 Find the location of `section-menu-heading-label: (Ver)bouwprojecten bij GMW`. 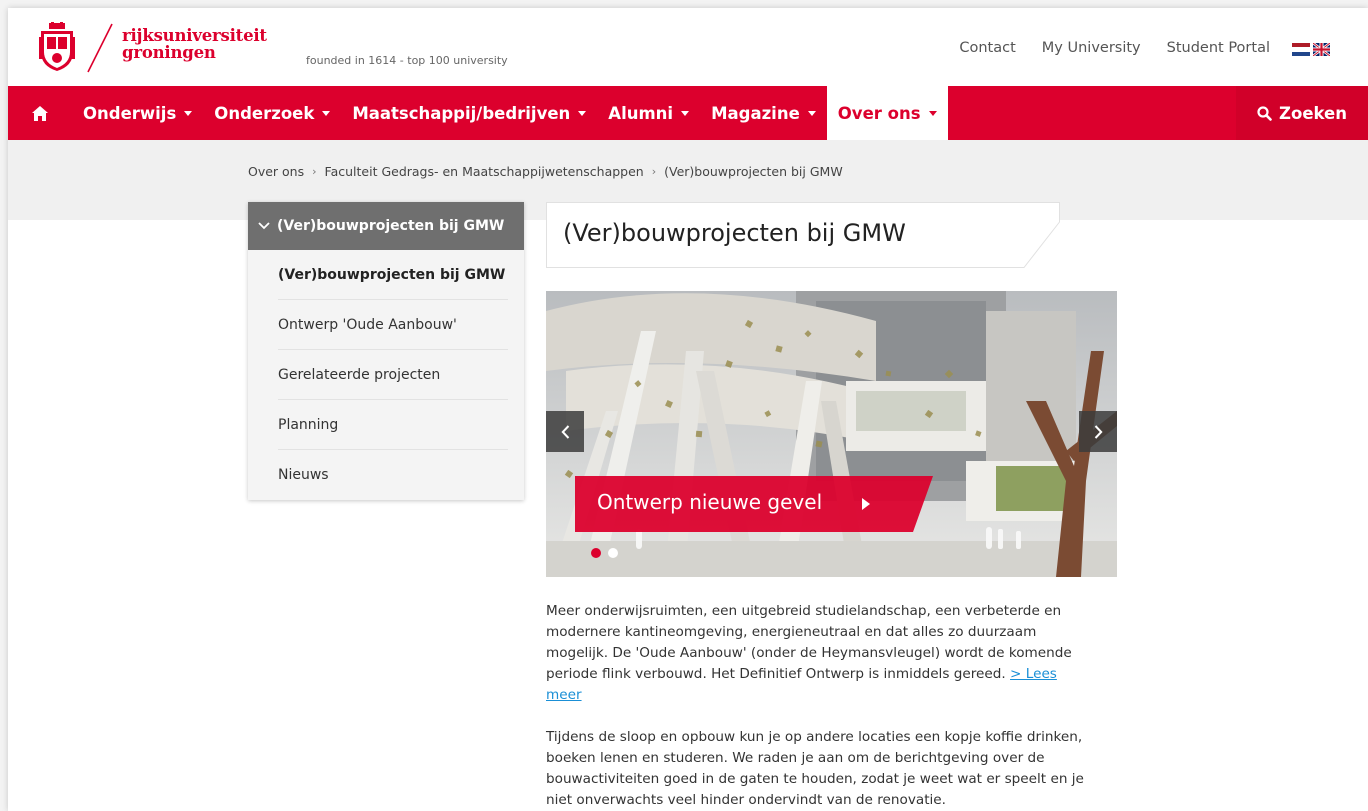

section-menu-heading-label: (Ver)bouwprojecten bij GMW is located at coordinates (391, 226).